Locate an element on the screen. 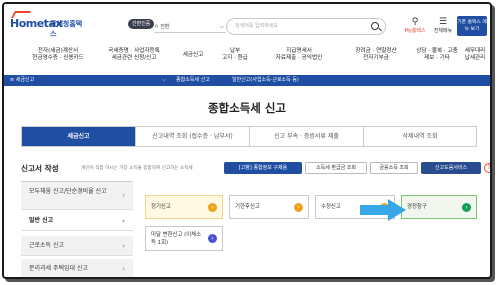 The height and width of the screenshot is (285, 500). tab-attachments: 신고 부속 · 증빙서류 제출 is located at coordinates (307, 136).